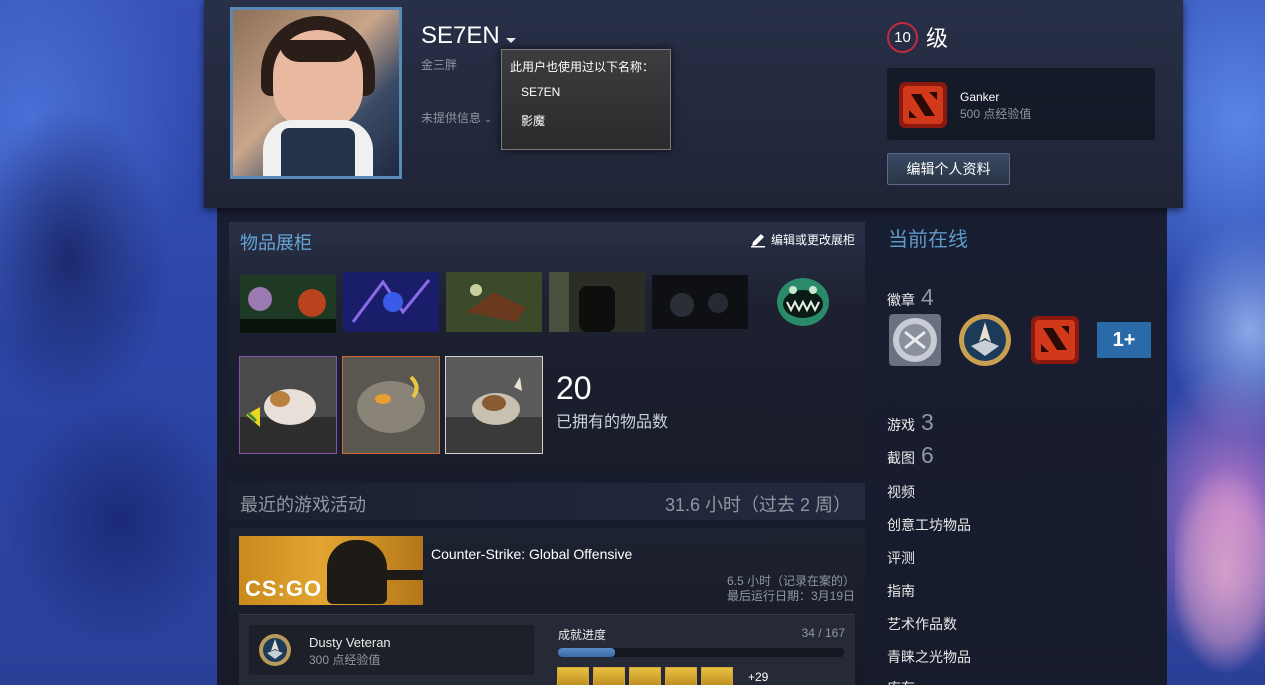 The height and width of the screenshot is (685, 1265). Describe the element at coordinates (901, 681) in the screenshot. I see `sidebar-link-inventory: 库存` at that location.